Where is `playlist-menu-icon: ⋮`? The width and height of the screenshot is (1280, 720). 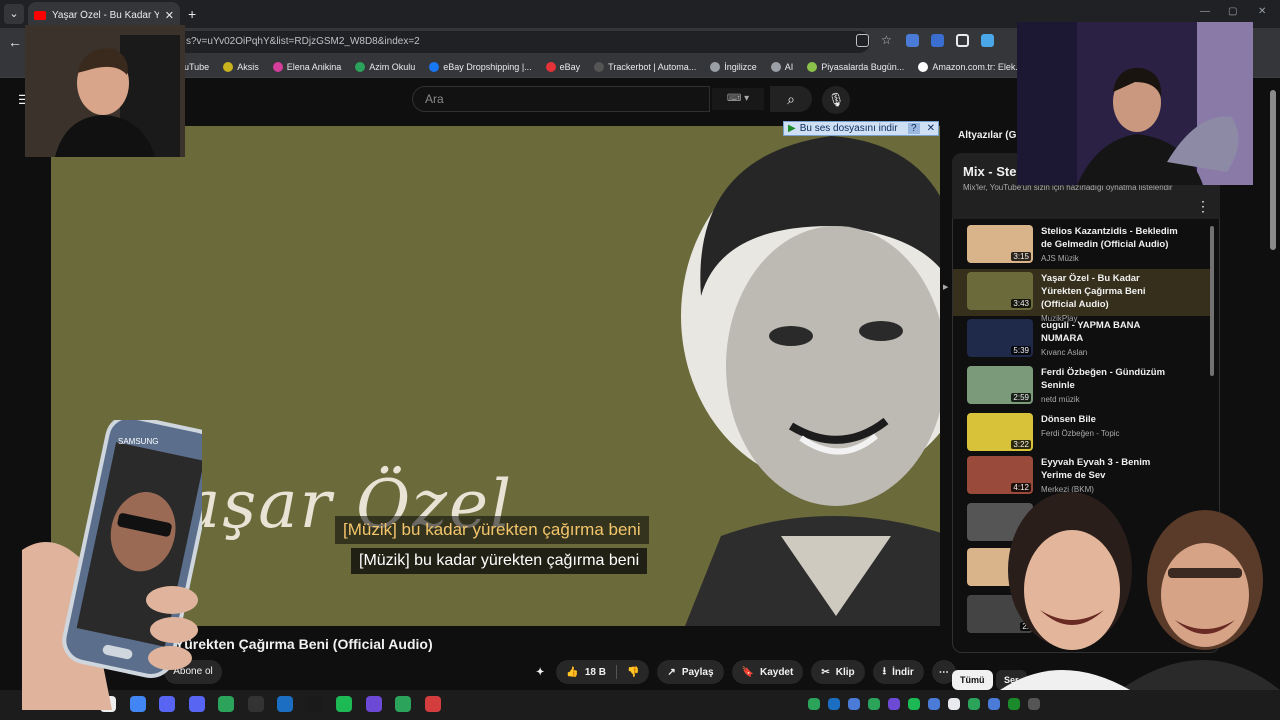
playlist-menu-icon: ⋮ is located at coordinates (1203, 206).